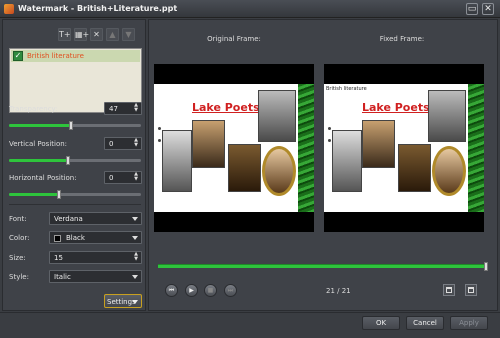 The image size is (500, 338). What do you see at coordinates (111, 144) in the screenshot?
I see `vertical-position-value: 0` at bounding box center [111, 144].